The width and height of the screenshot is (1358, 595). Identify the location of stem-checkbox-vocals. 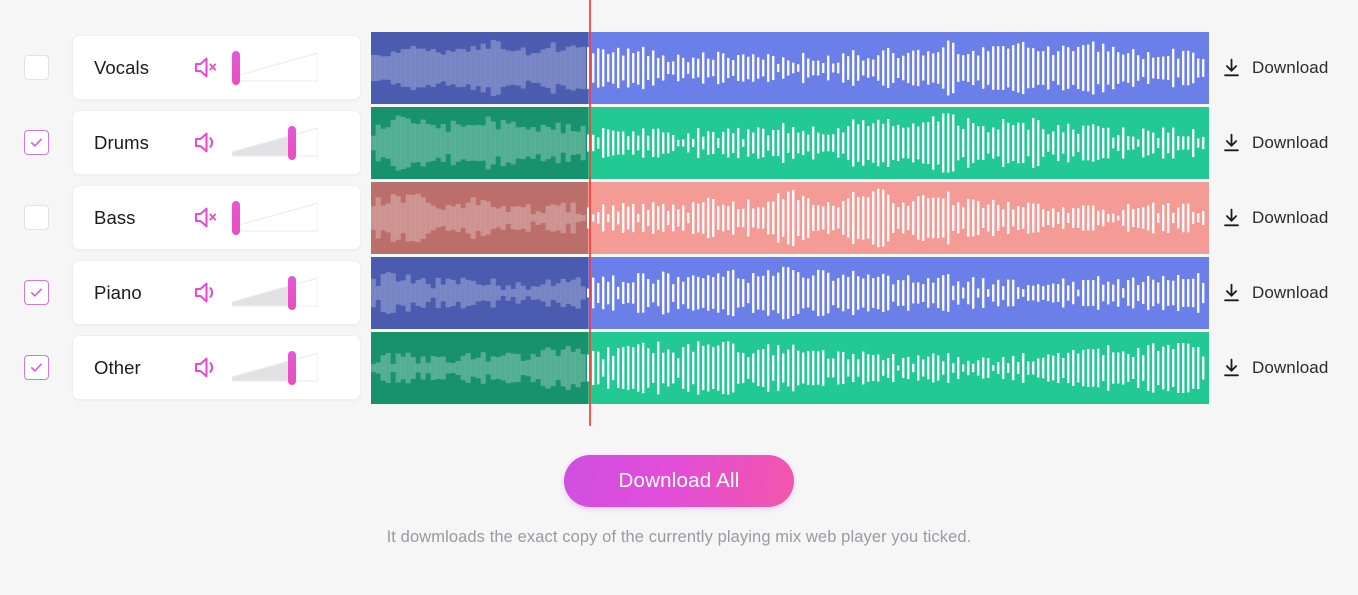
(36, 67).